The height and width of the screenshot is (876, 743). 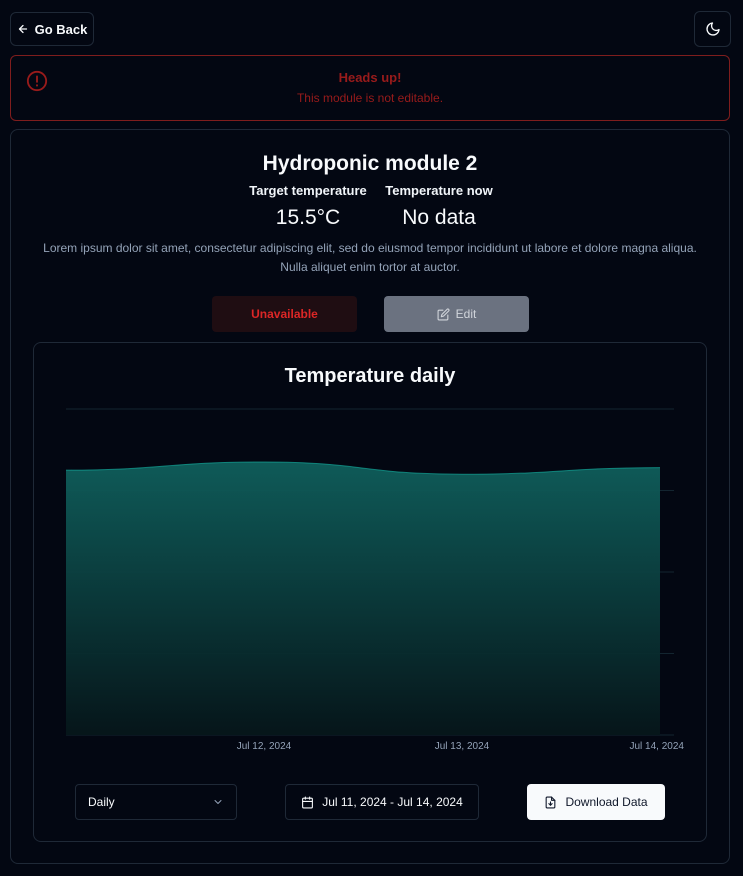 I want to click on go-back-label: Go Back, so click(x=61, y=29).